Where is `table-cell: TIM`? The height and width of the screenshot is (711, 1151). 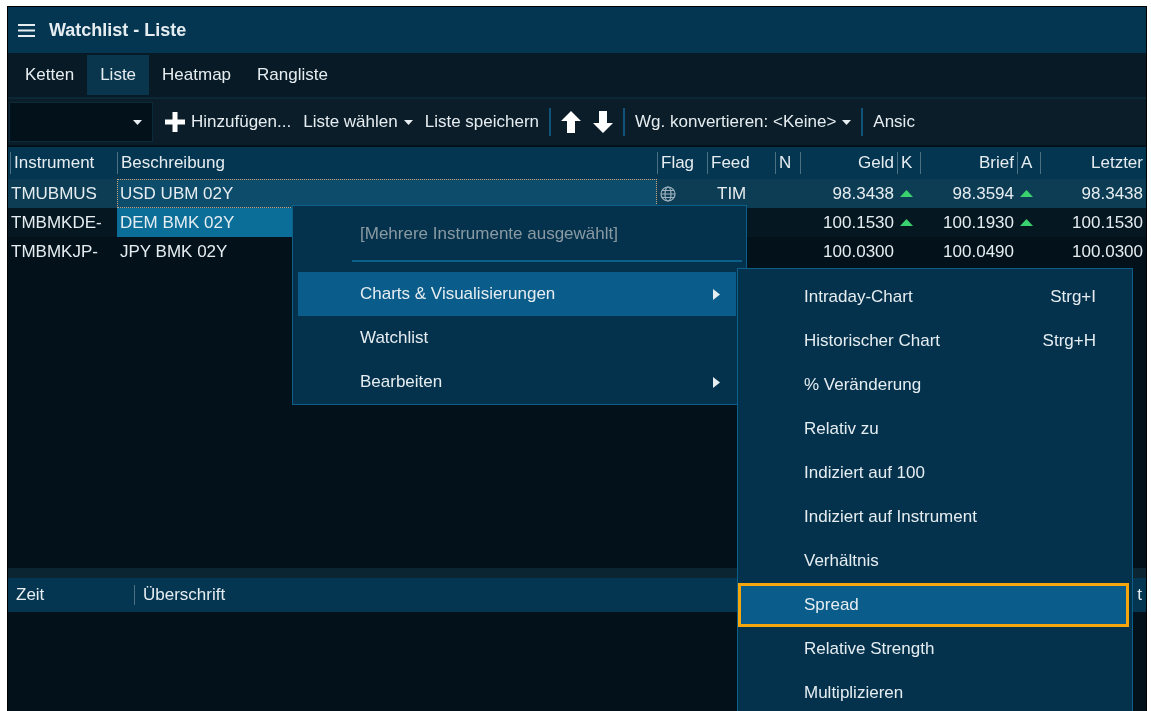 table-cell: TIM is located at coordinates (732, 193).